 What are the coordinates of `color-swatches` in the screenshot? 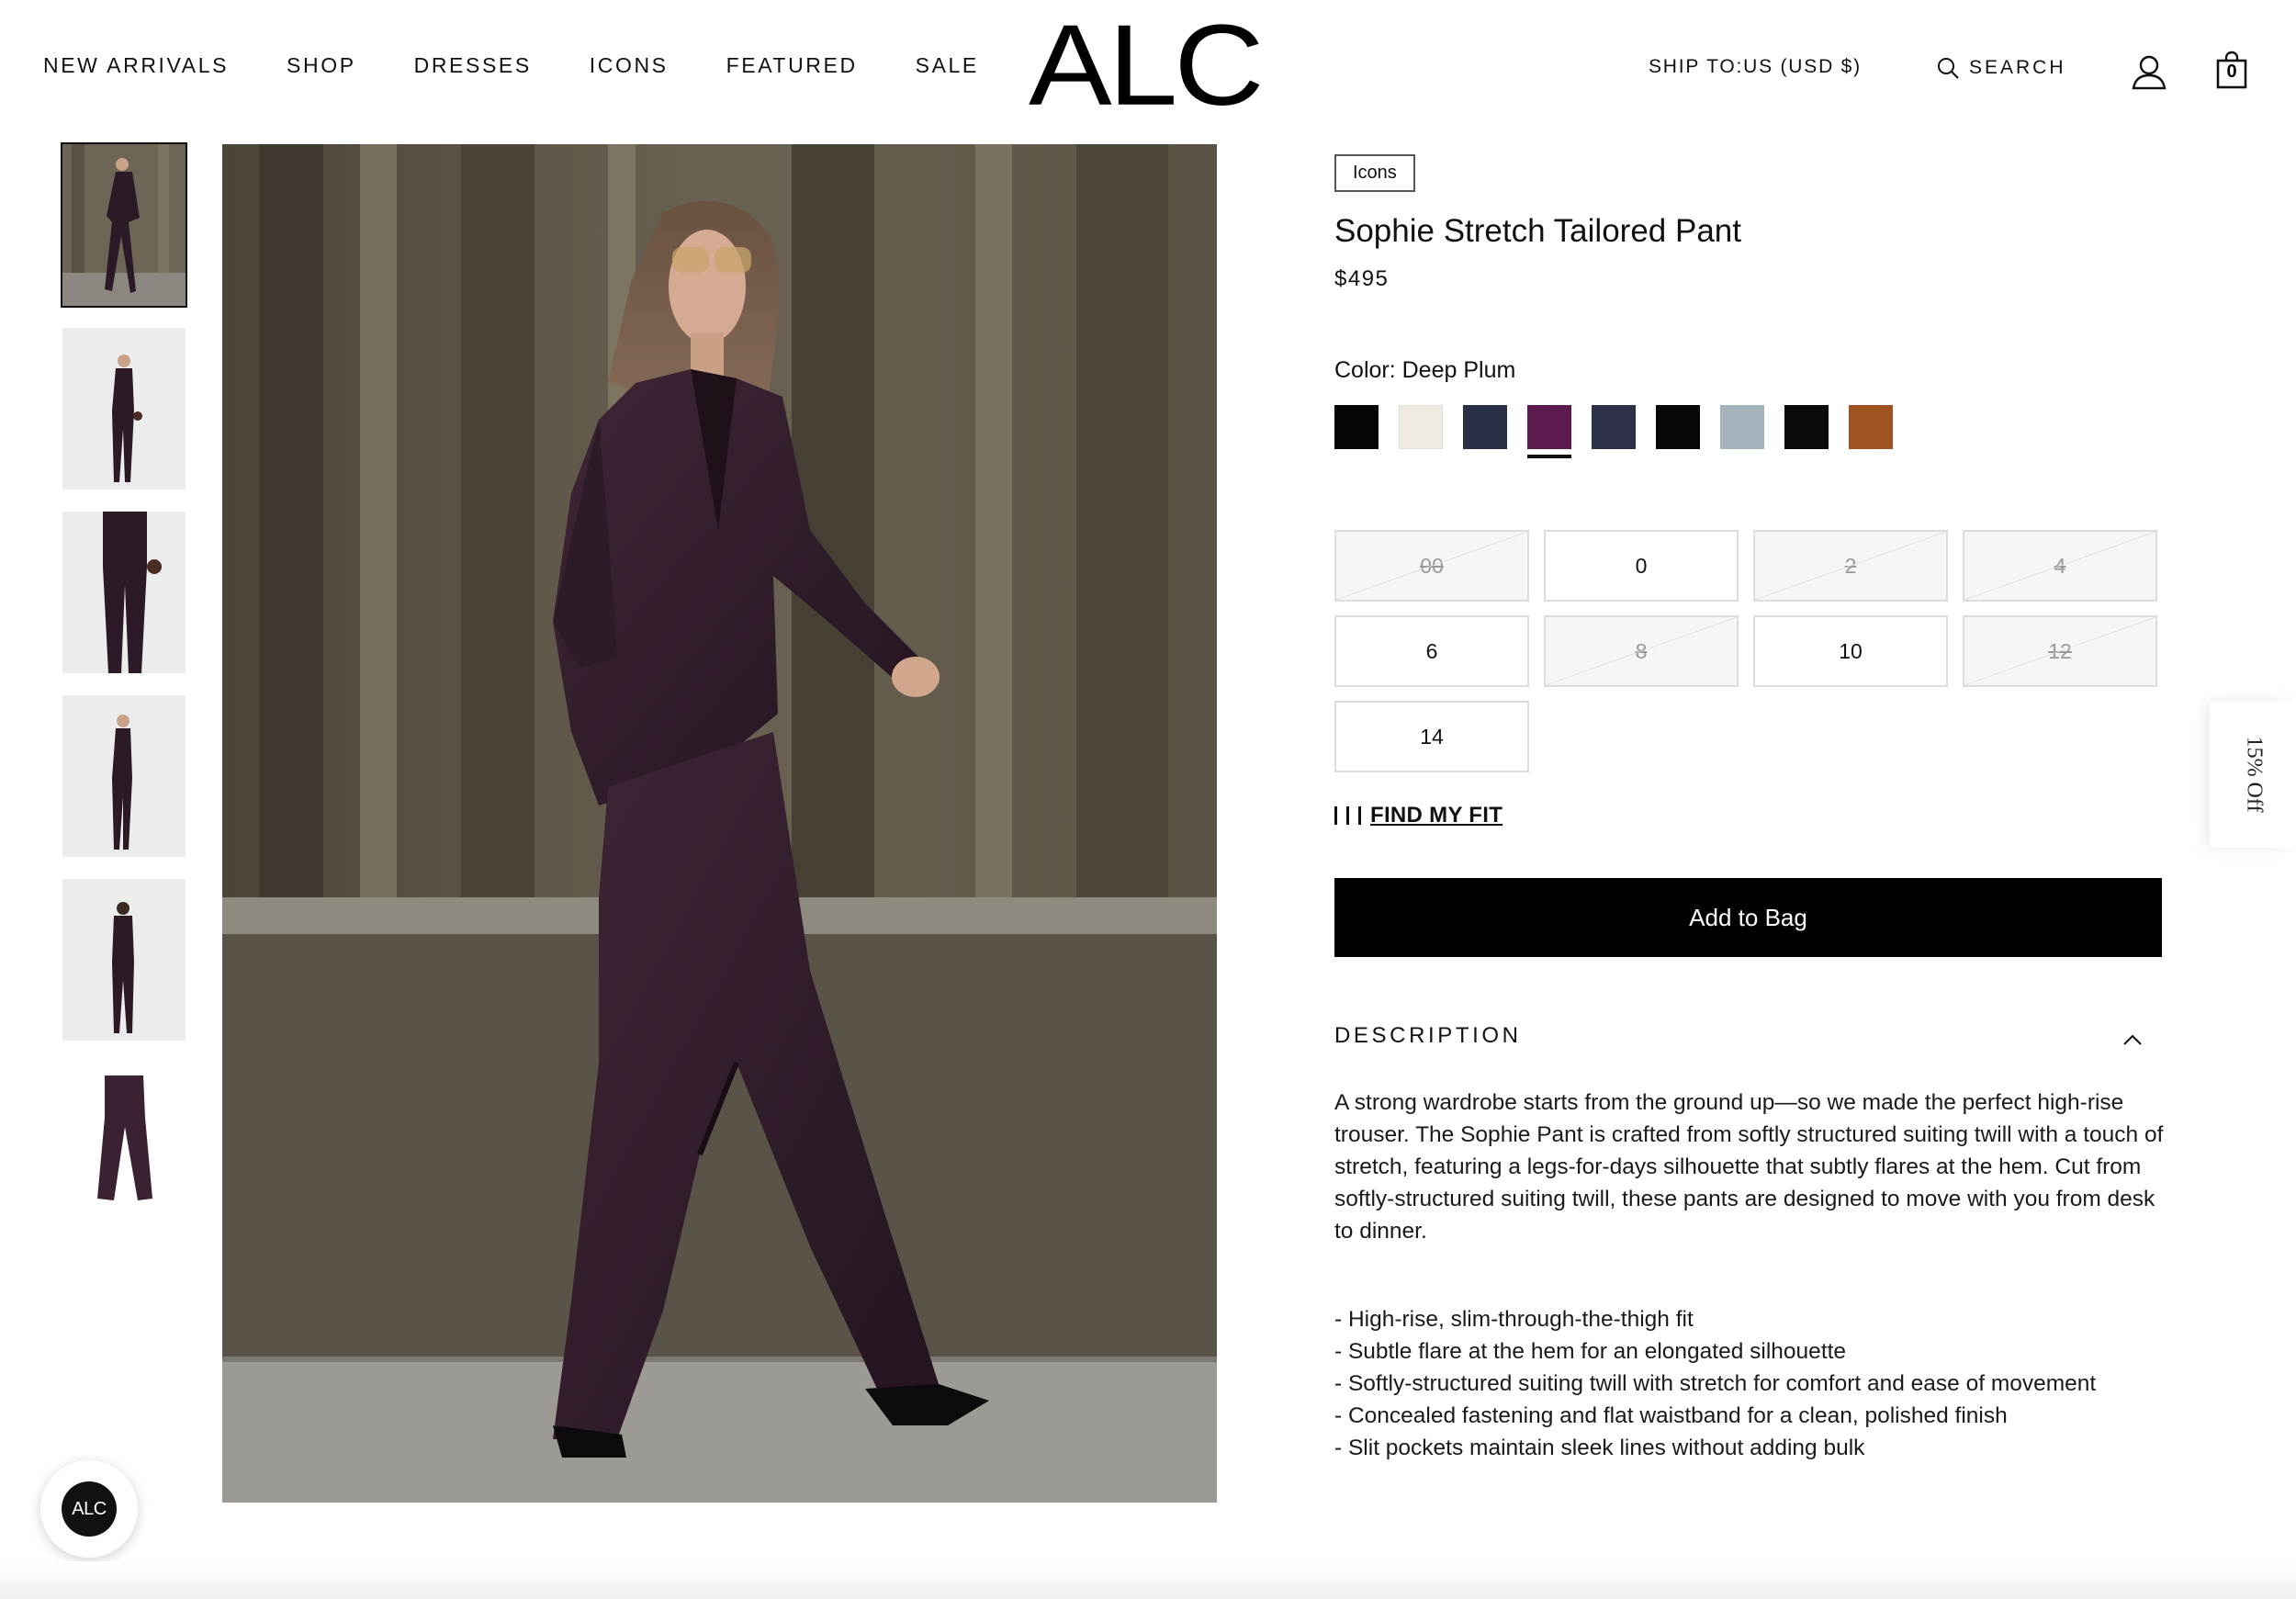 It's located at (1613, 431).